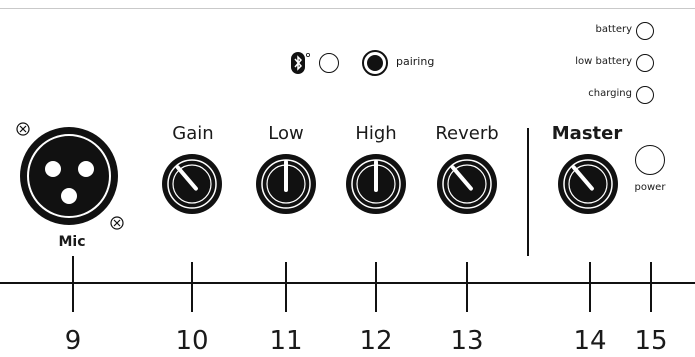 This screenshot has height=357, width=695. Describe the element at coordinates (645, 95) in the screenshot. I see `charging-led` at that location.